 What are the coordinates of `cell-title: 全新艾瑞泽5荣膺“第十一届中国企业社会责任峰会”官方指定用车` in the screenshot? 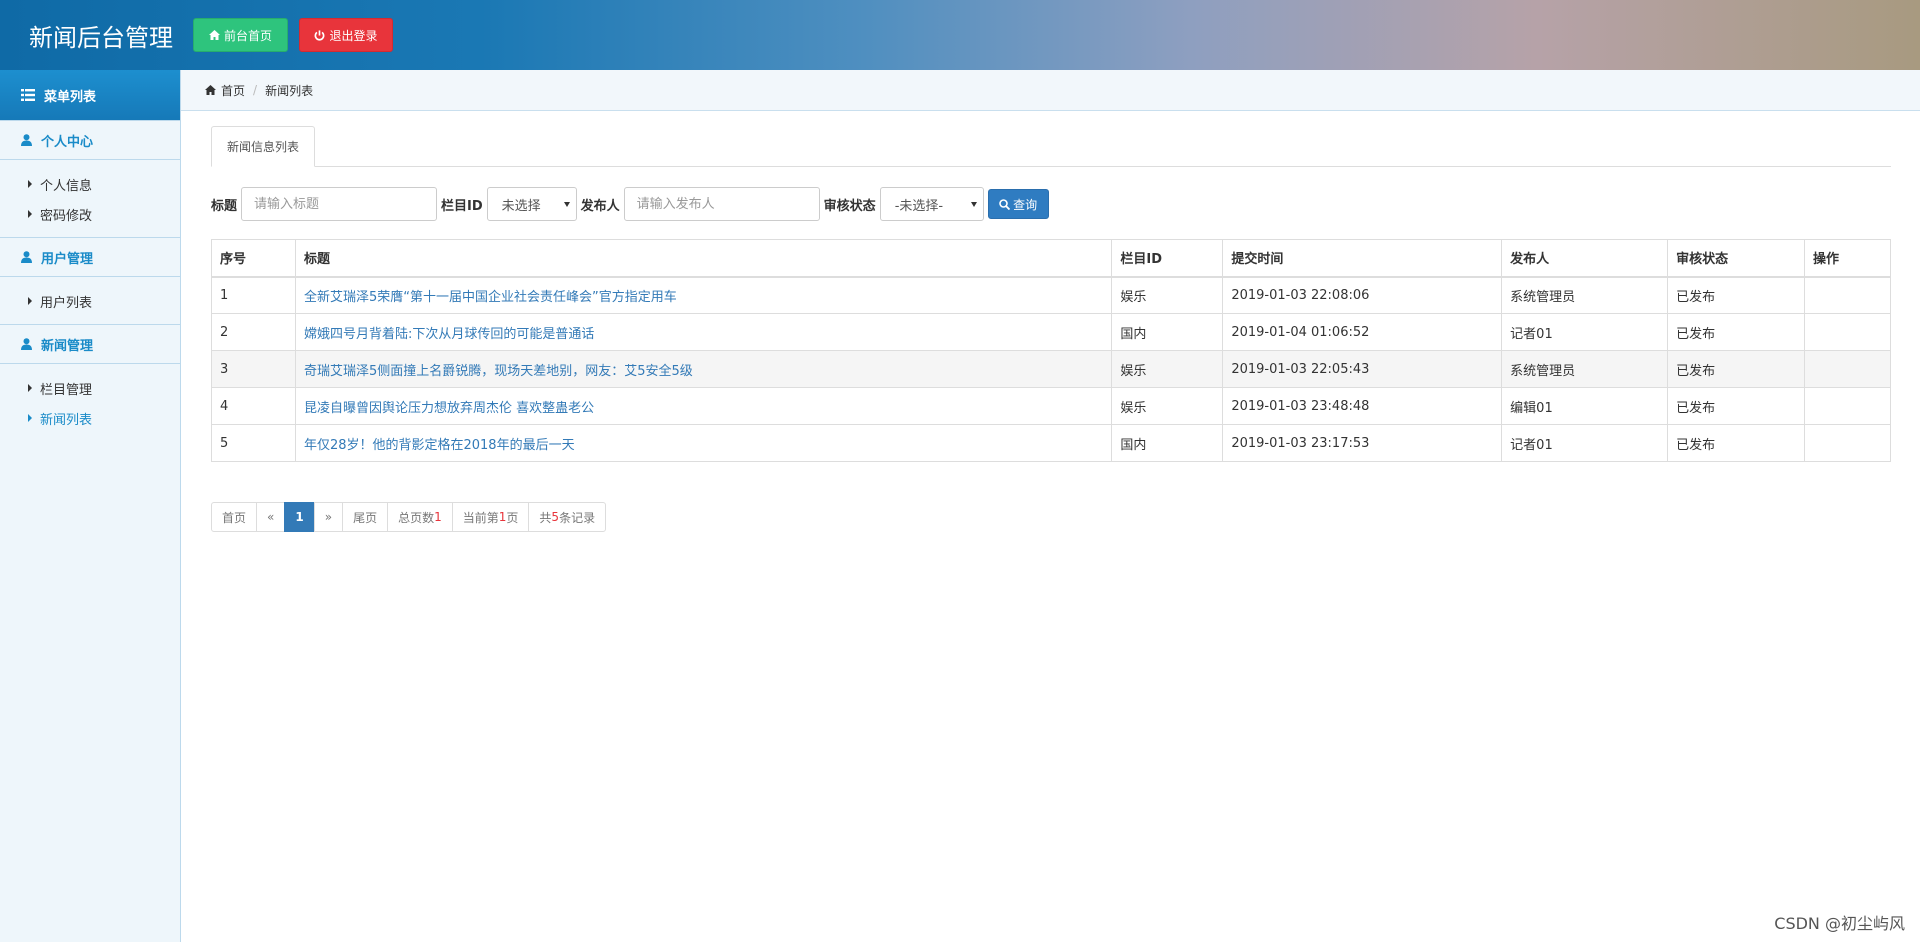 It's located at (703, 295).